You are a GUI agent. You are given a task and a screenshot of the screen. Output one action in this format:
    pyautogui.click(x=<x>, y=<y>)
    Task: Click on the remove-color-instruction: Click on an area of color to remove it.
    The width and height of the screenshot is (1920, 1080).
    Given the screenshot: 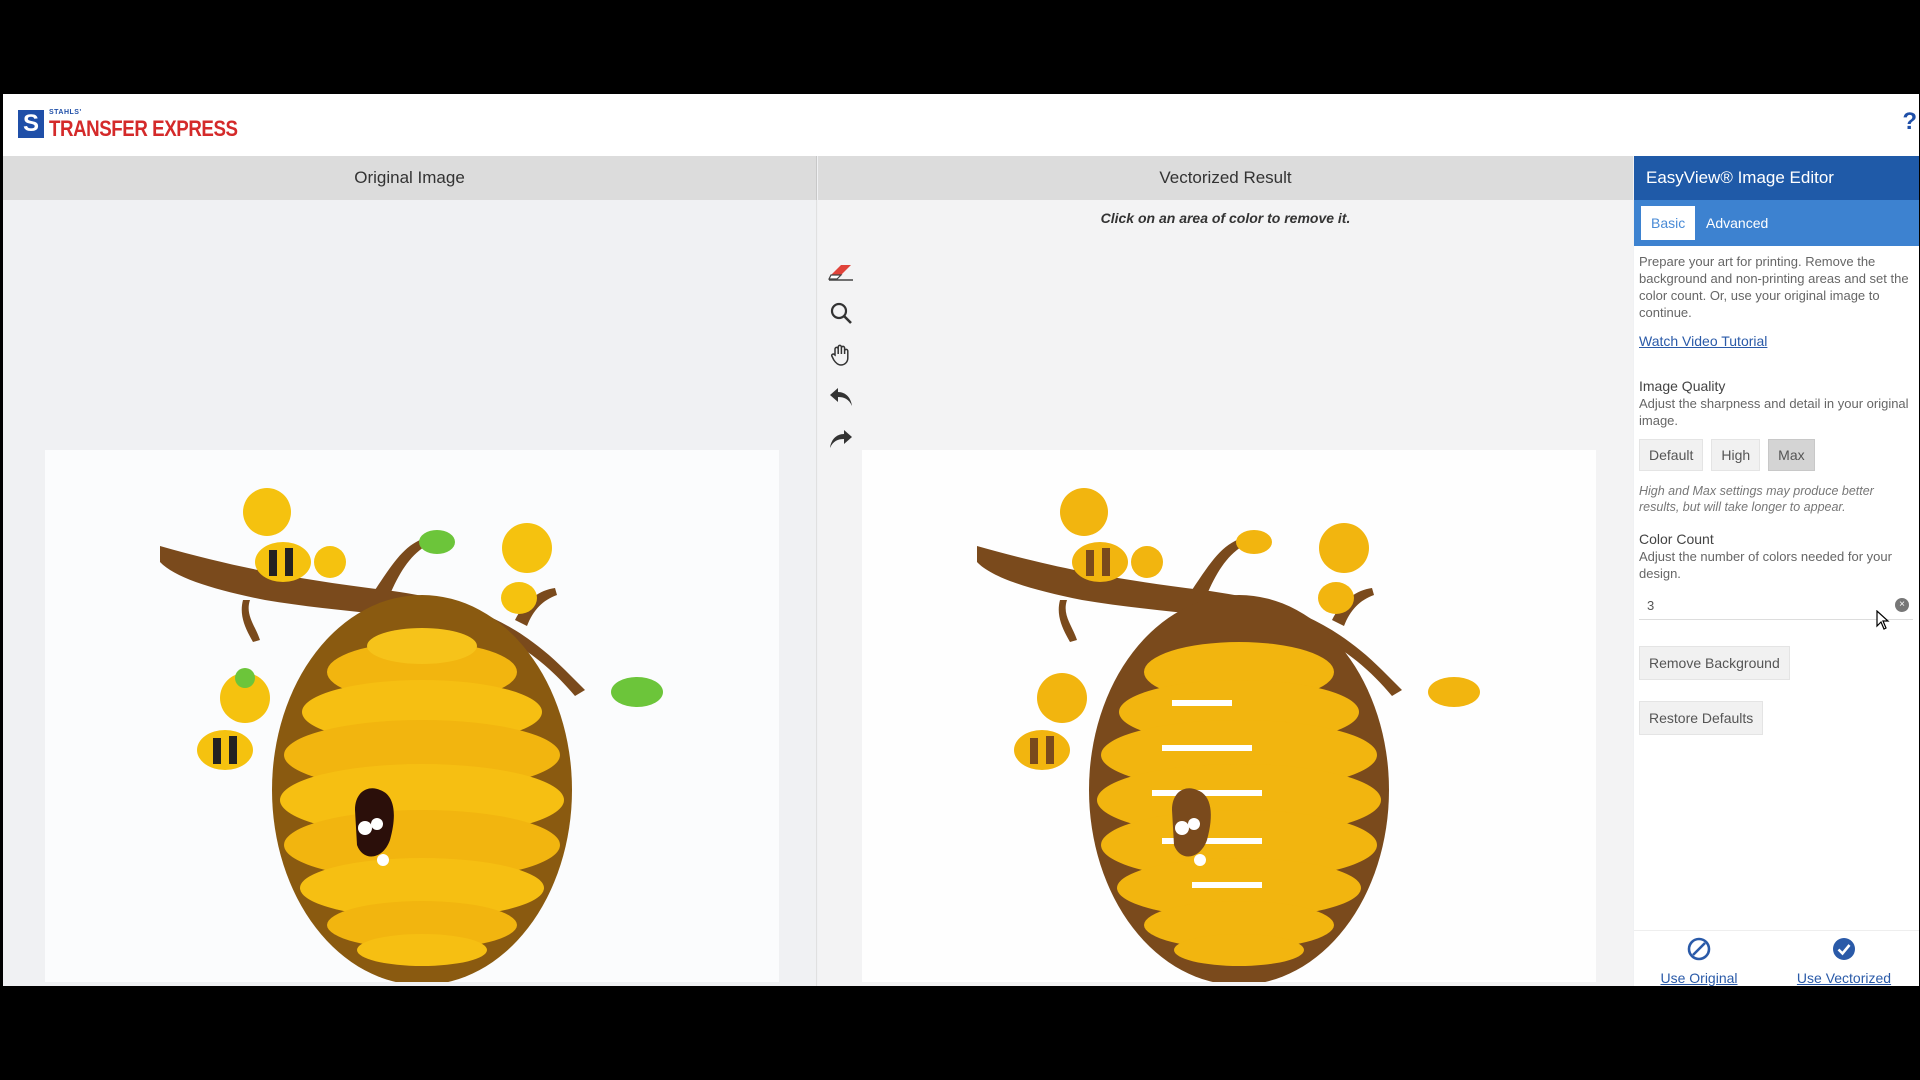 What is the action you would take?
    pyautogui.click(x=1225, y=218)
    